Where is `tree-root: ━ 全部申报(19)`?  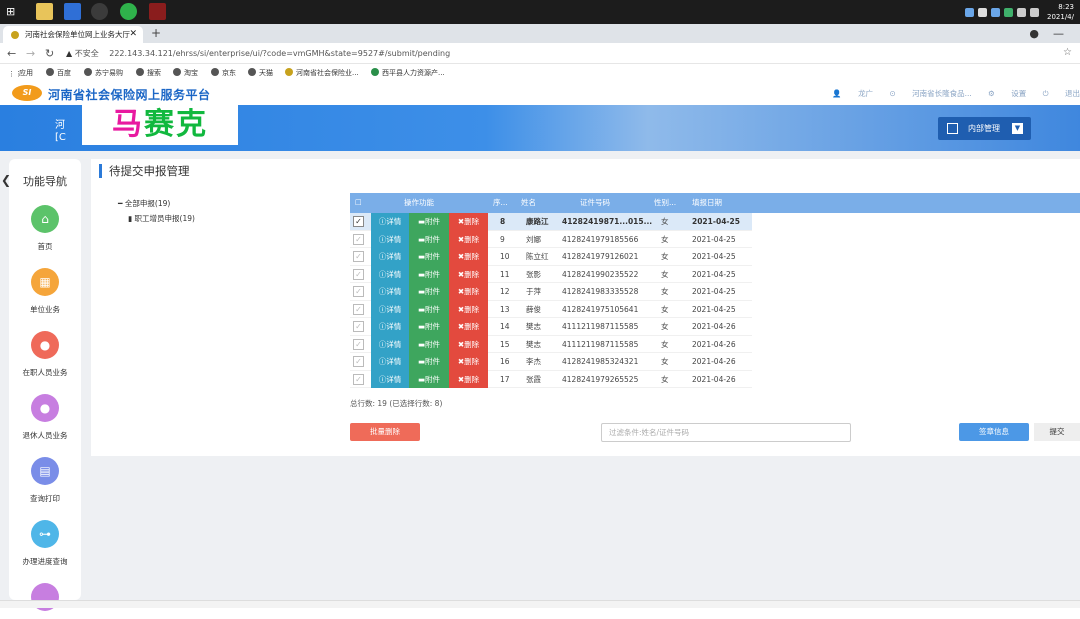 tree-root: ━ 全部申报(19) is located at coordinates (156, 203).